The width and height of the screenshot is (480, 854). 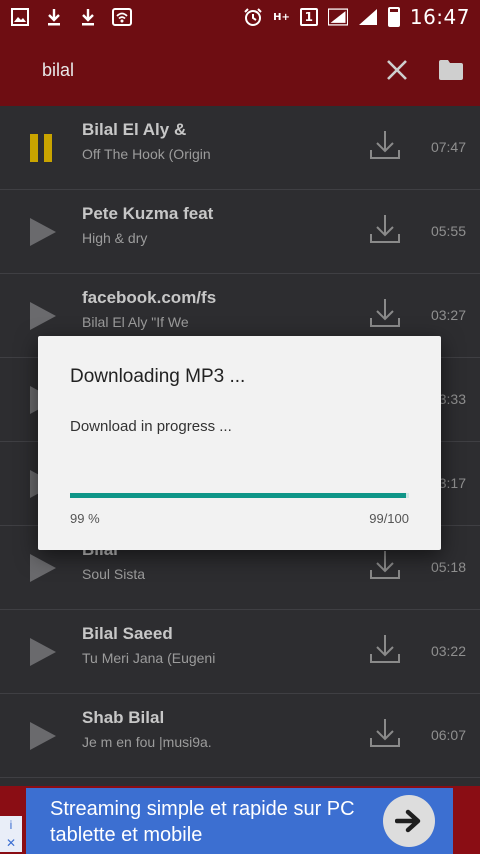 What do you see at coordinates (146, 154) in the screenshot?
I see `track-subtitle: Off The Hook (Origin` at bounding box center [146, 154].